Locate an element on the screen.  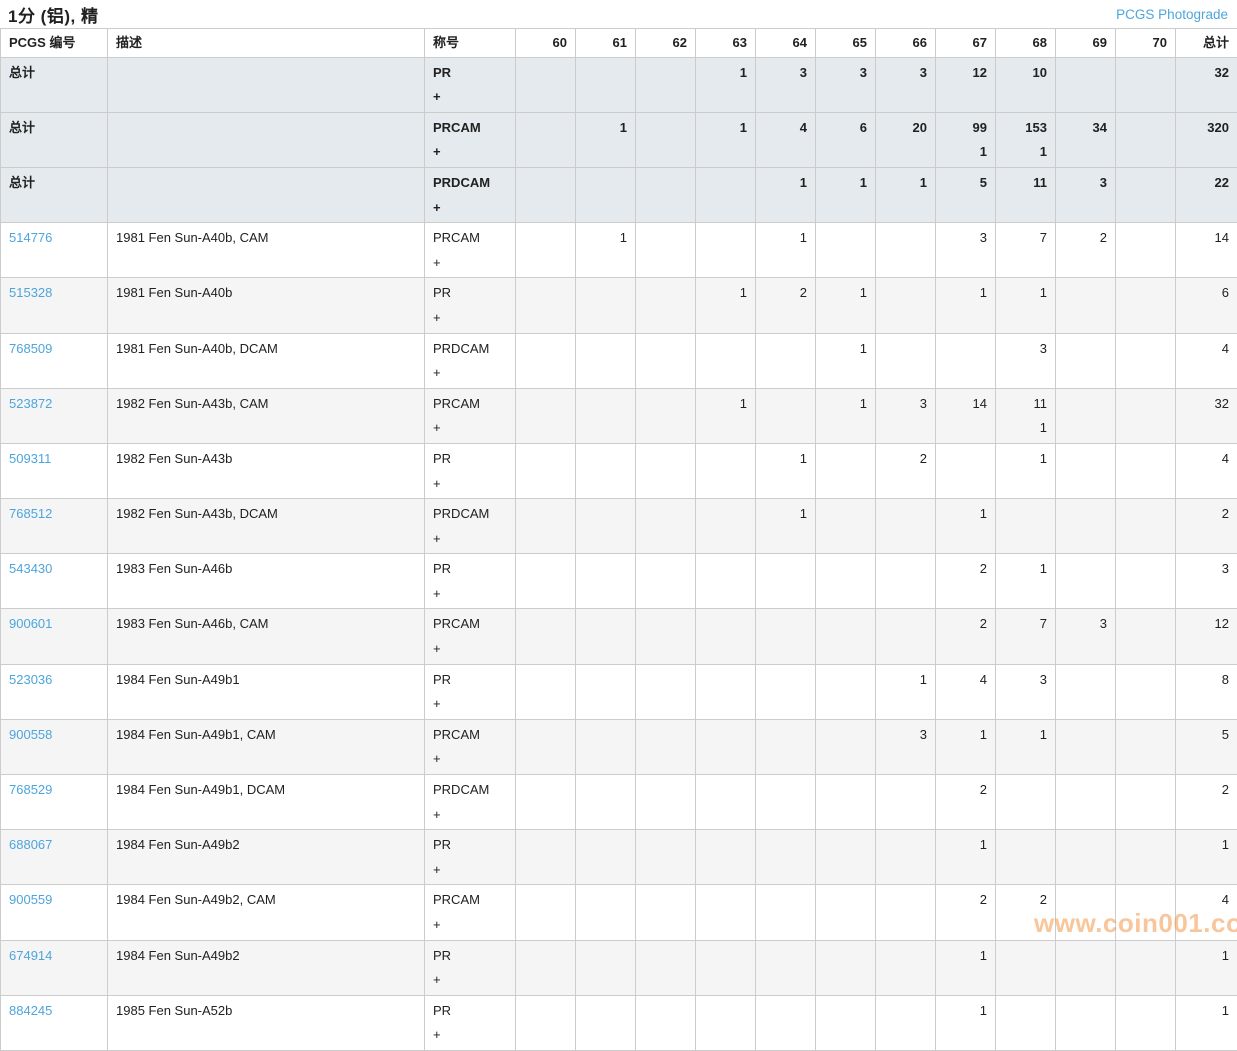
pcgs-number-cell: 514776 is located at coordinates (54, 250).